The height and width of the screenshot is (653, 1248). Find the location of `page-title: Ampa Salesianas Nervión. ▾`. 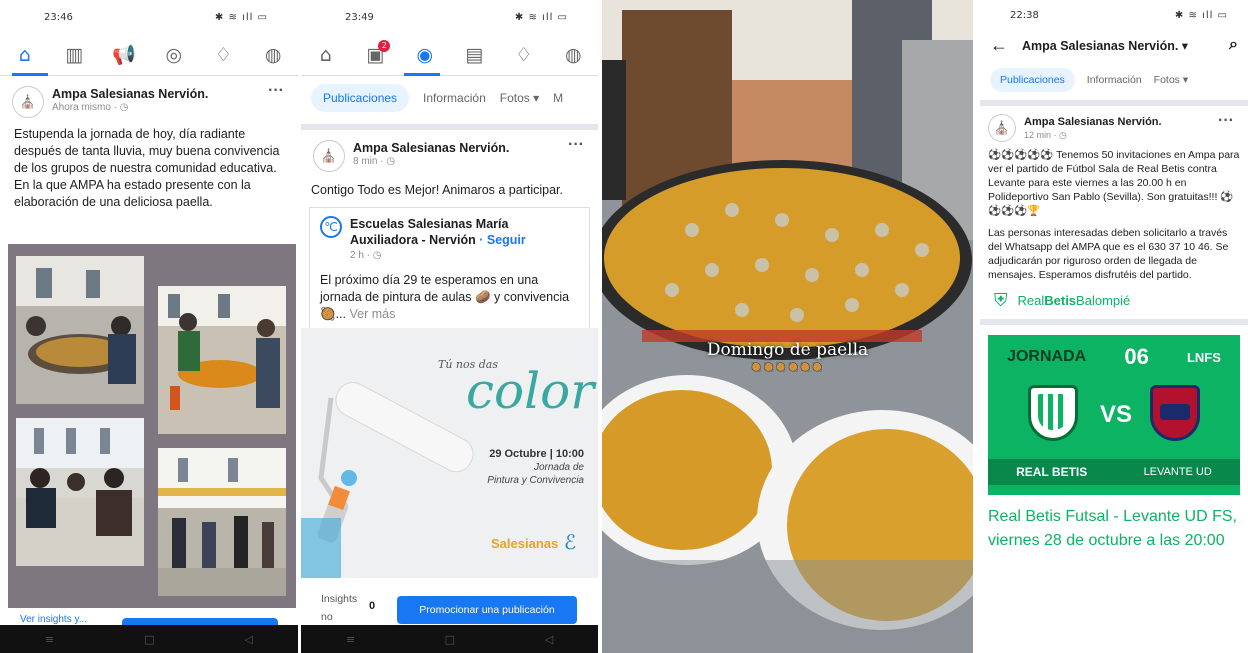

page-title: Ampa Salesianas Nervión. ▾ is located at coordinates (1125, 45).